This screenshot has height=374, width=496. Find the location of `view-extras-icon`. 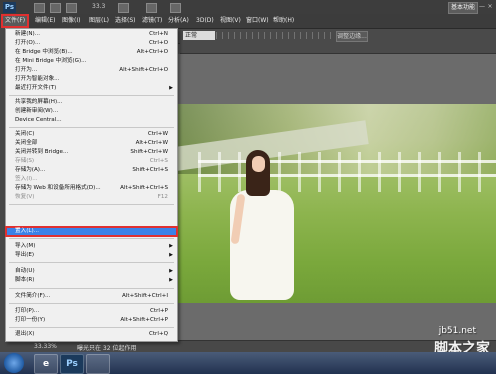

view-extras-icon is located at coordinates (71, 8).